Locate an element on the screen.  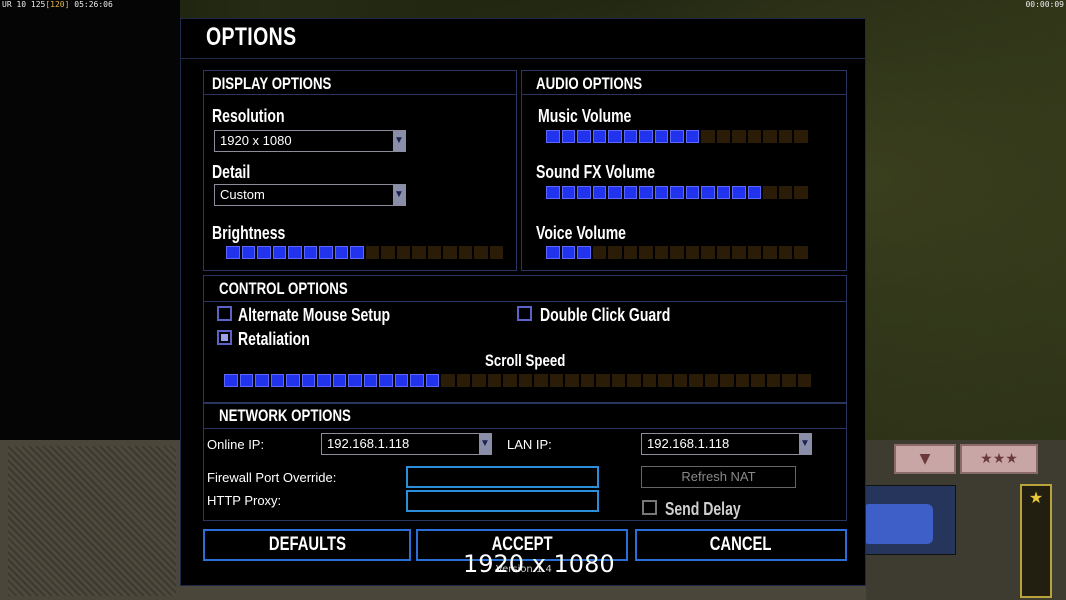
hud-down-button: ▼ is located at coordinates (925, 459).